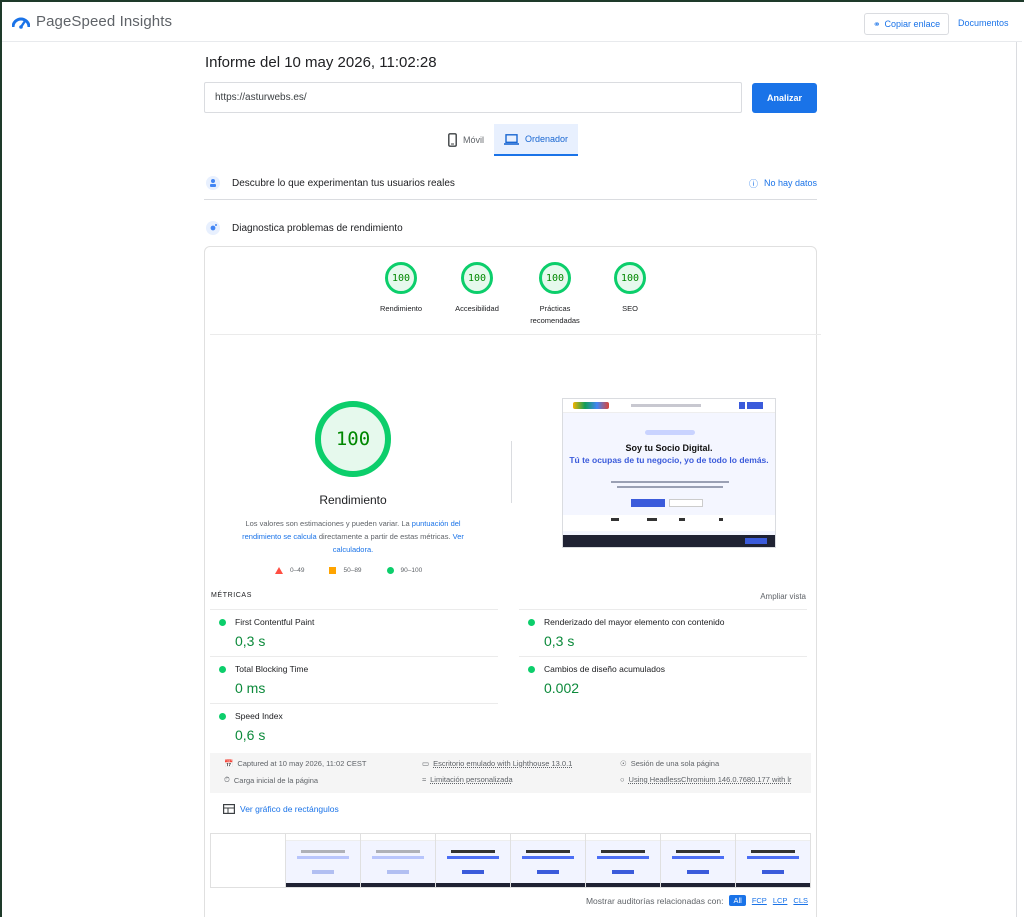 The height and width of the screenshot is (917, 1024). What do you see at coordinates (227, 779) in the screenshot?
I see `timer-icon: ⏱` at bounding box center [227, 779].